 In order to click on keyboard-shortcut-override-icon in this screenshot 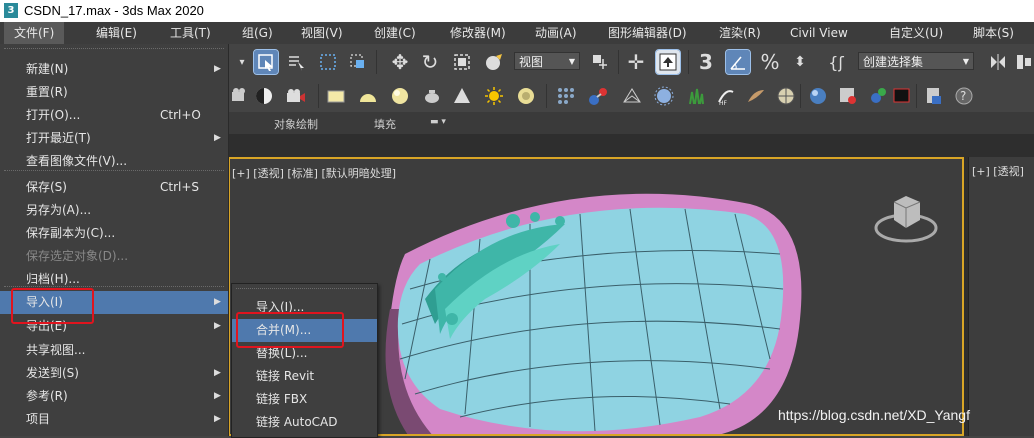, I will do `click(668, 62)`.